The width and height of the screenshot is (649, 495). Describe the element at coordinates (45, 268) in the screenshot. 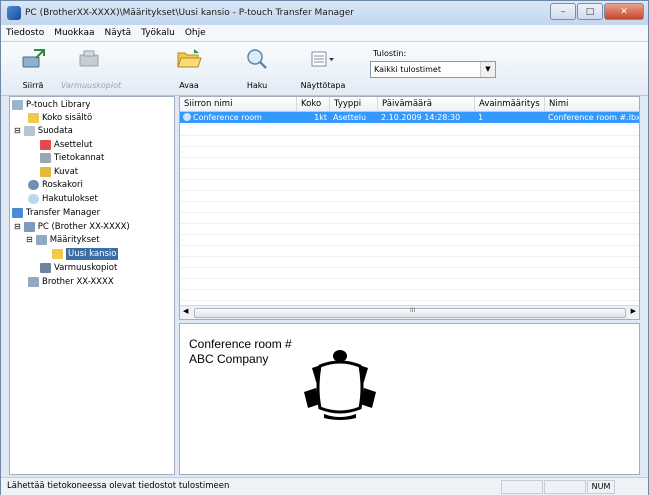

I see `backup-folder-icon` at that location.